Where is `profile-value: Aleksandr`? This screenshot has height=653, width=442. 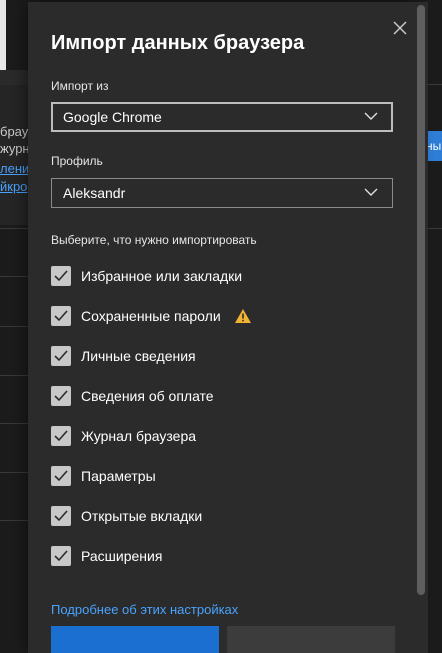 profile-value: Aleksandr is located at coordinates (94, 193).